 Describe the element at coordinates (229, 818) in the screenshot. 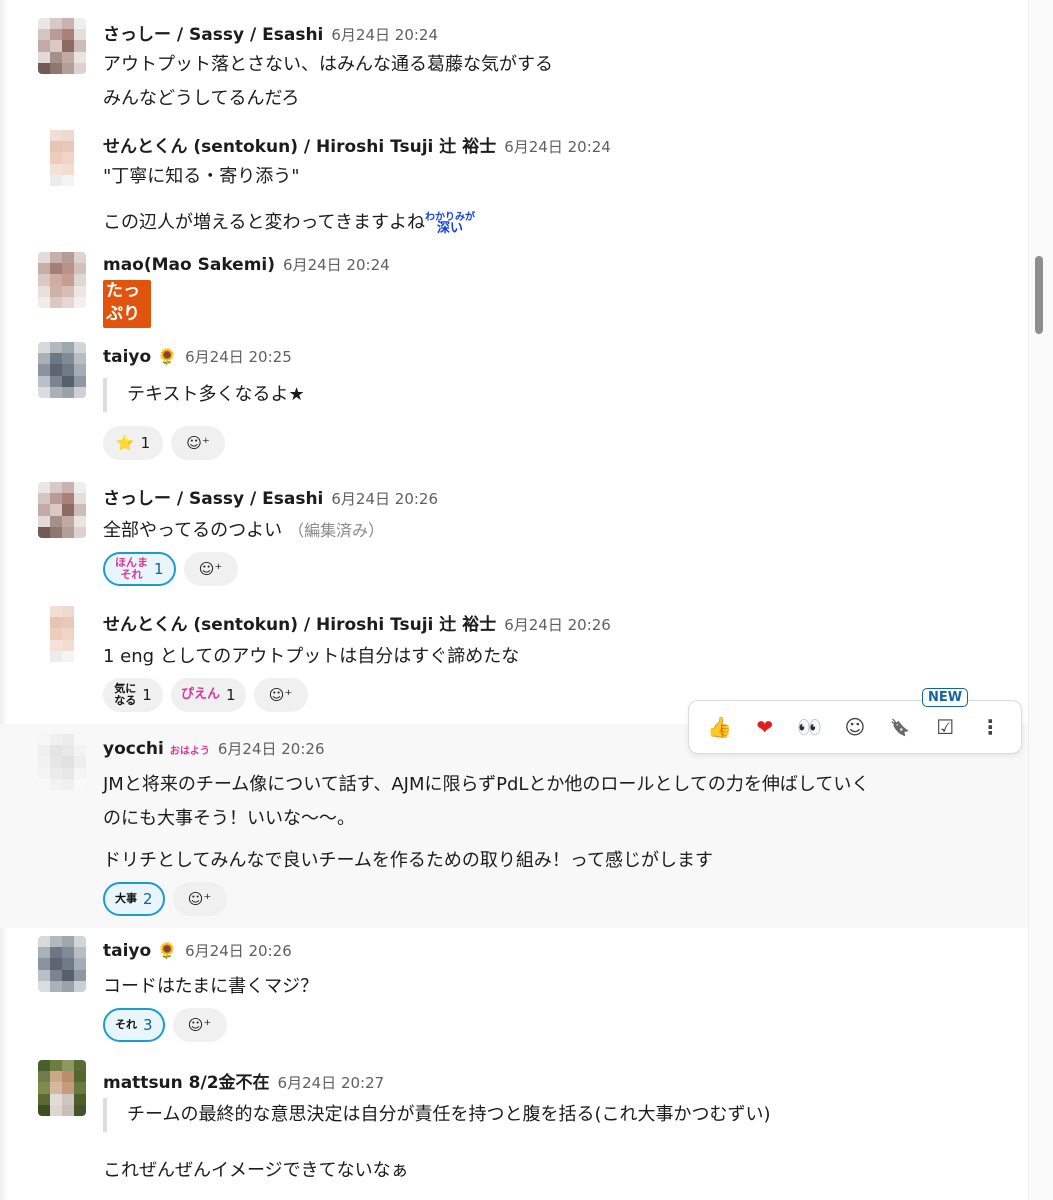

I see `message-text: のにも大事そう！いいな〜〜。` at that location.